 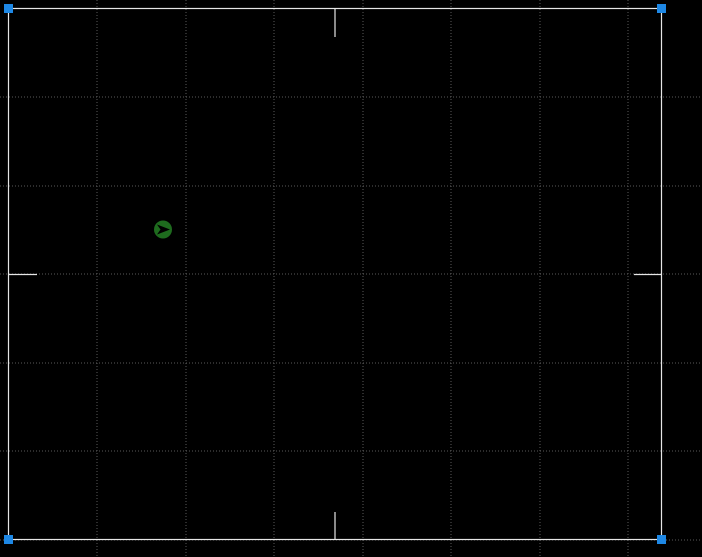 I want to click on direction-marker, so click(x=163, y=229).